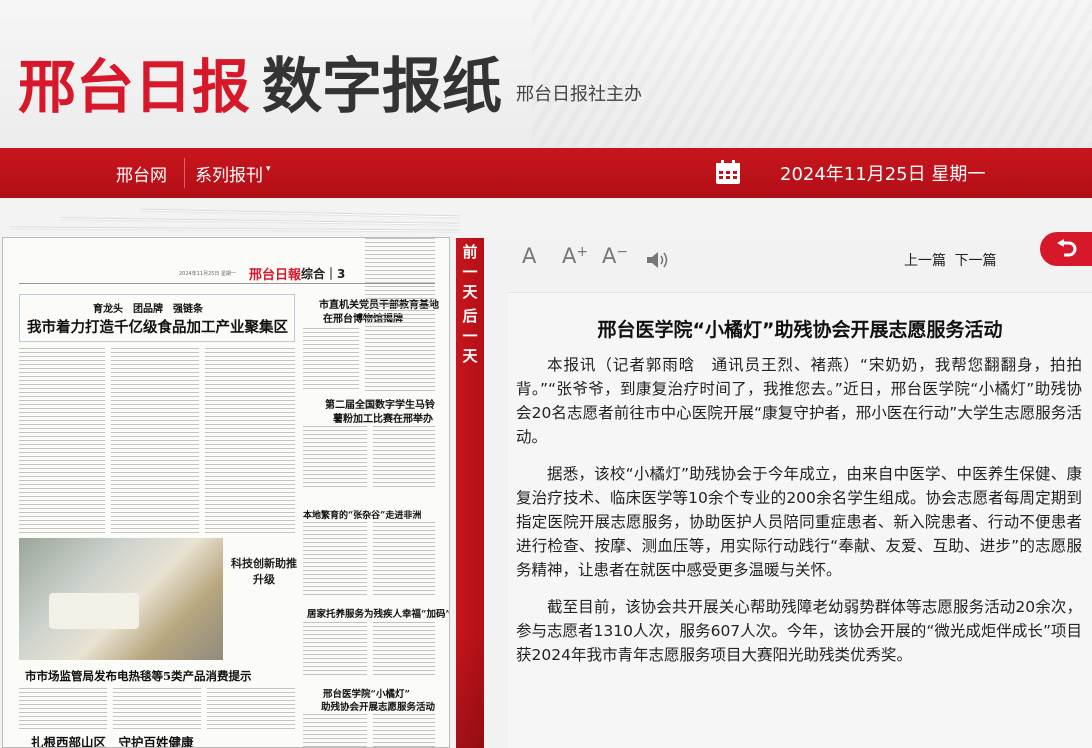  I want to click on paper-stack-decoration, so click(546, 218).